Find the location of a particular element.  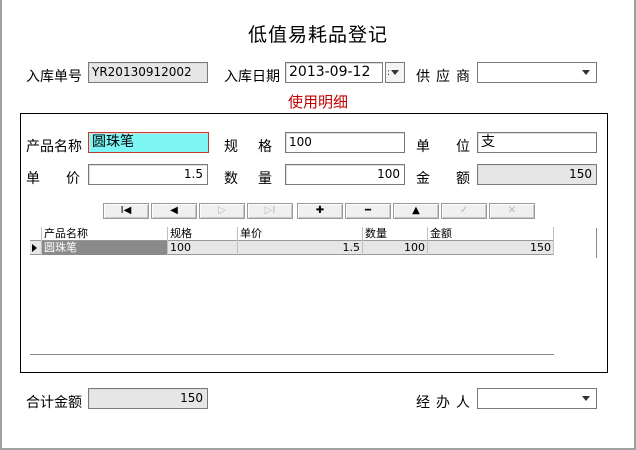

nav-last-button: ▷I is located at coordinates (270, 211).